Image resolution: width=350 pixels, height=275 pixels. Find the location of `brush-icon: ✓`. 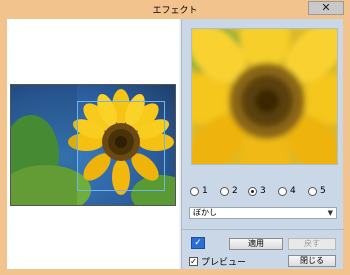

brush-icon: ✓ is located at coordinates (198, 243).